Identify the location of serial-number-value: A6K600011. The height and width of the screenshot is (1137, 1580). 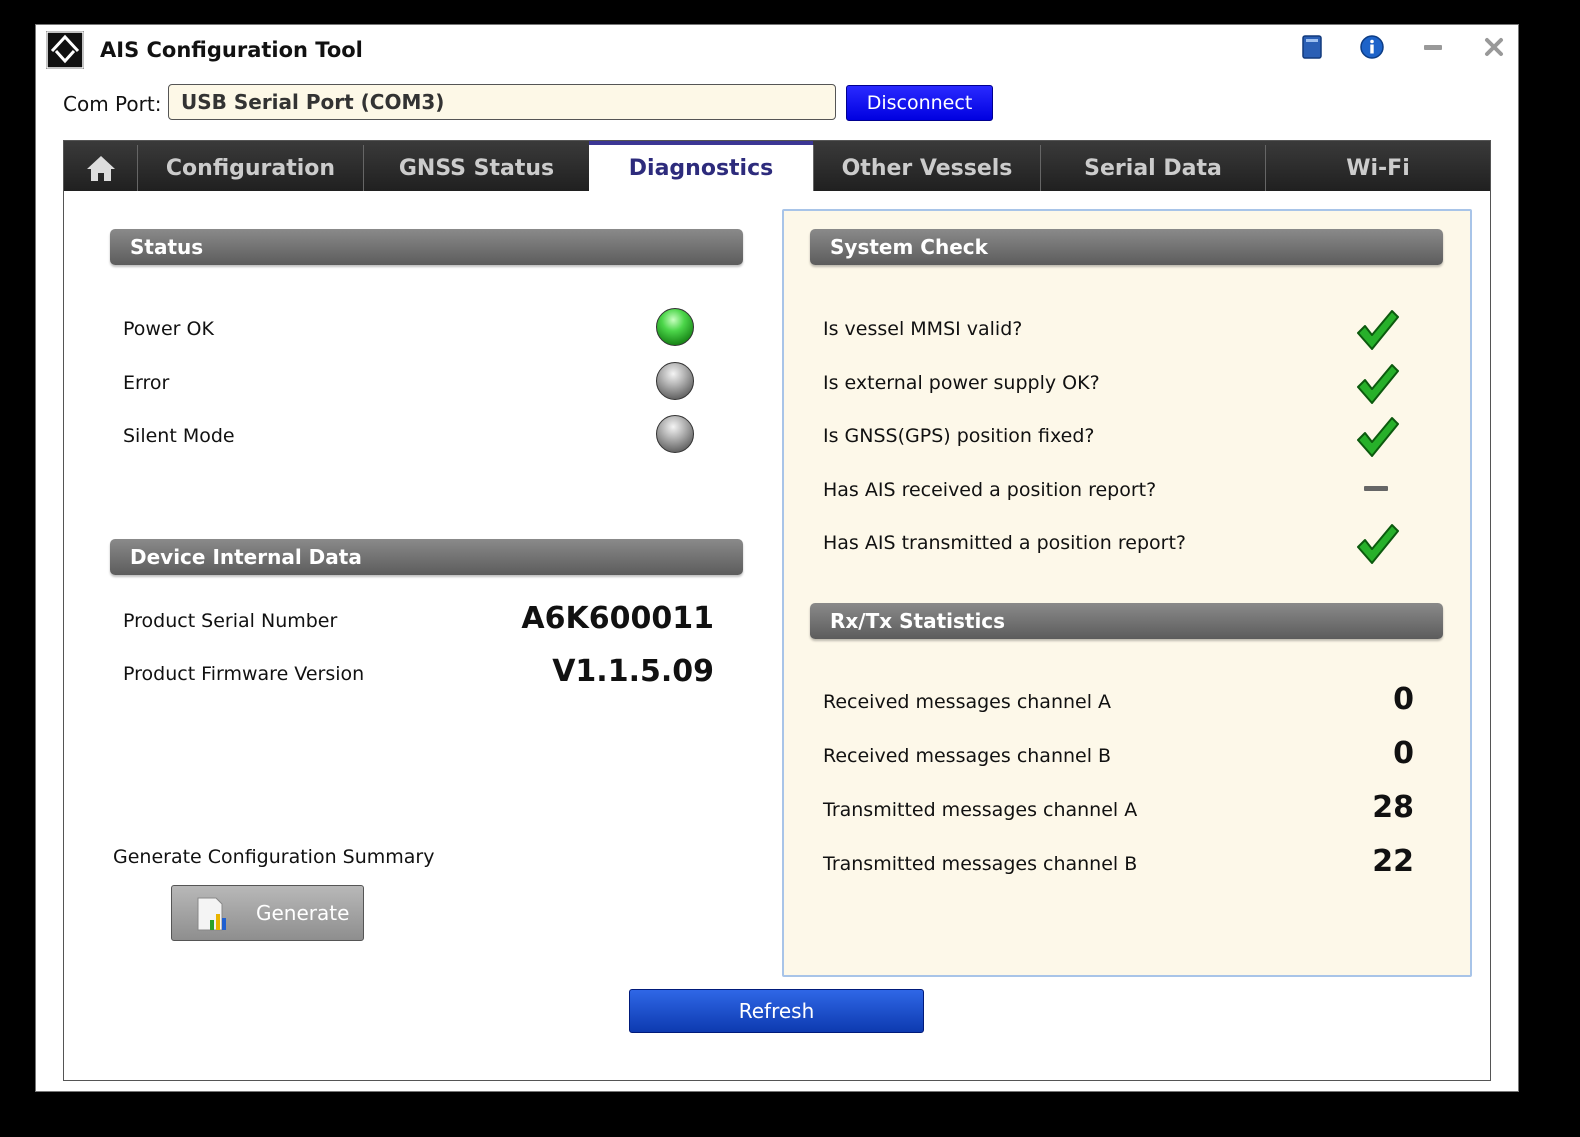
(617, 618).